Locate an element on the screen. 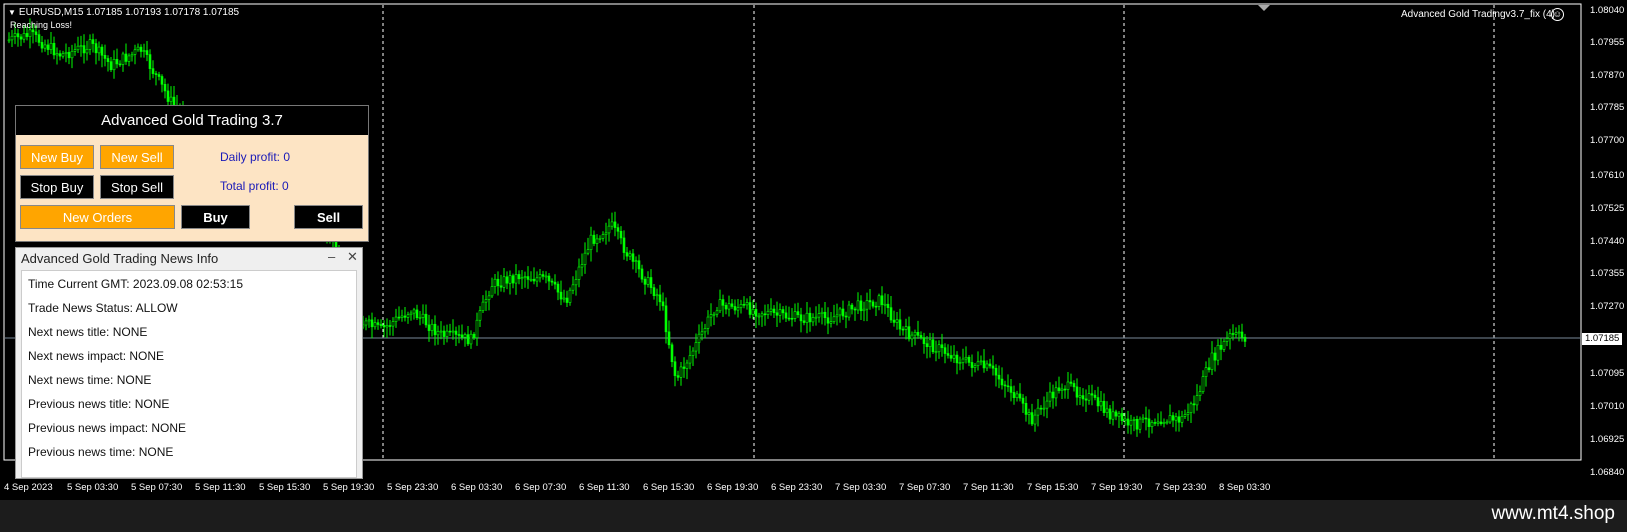  smiley-icon: ☺ is located at coordinates (1557, 14).